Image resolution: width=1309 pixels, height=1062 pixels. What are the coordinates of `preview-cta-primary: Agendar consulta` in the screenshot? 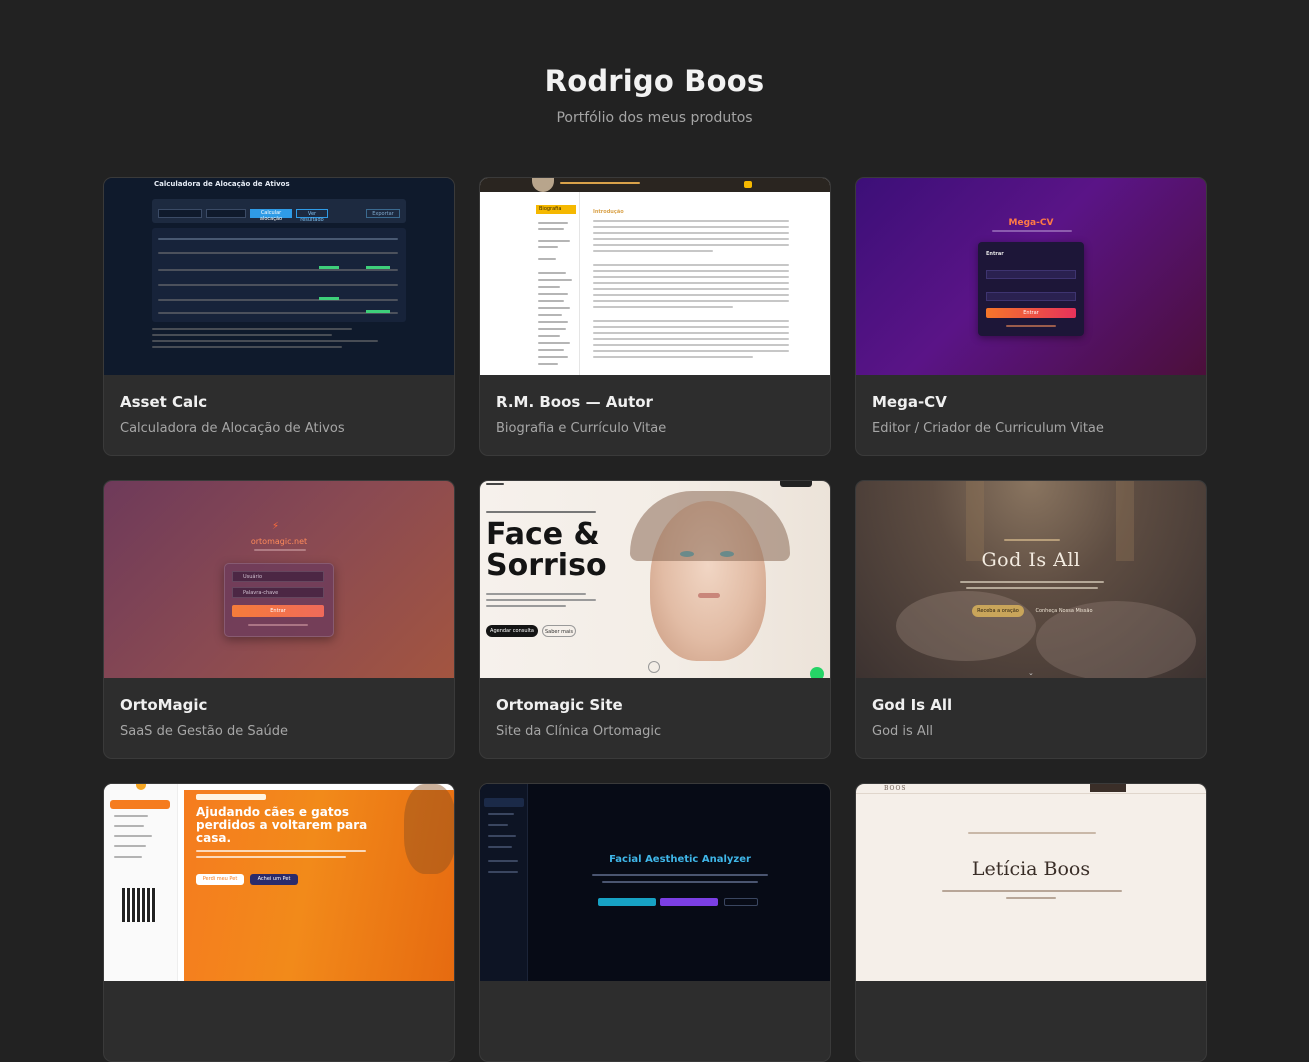 It's located at (512, 631).